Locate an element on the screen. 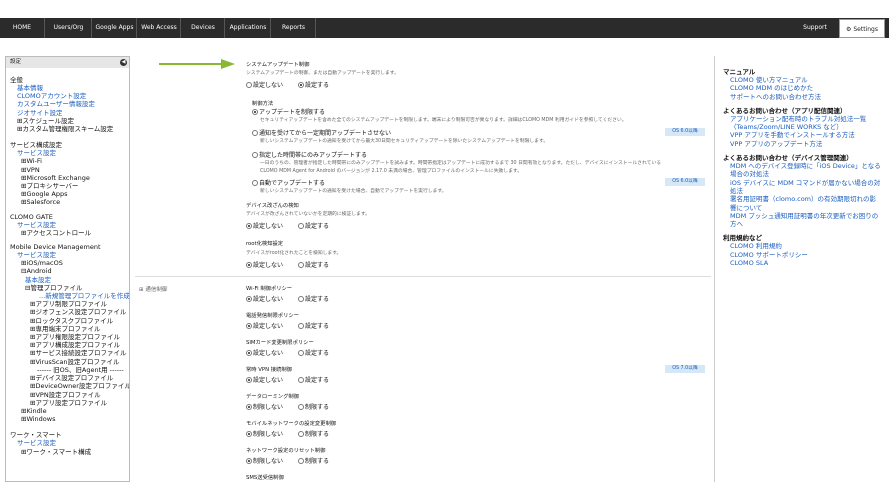 This screenshot has height=500, width=889. help-link: VPP アプリを手動でインストールする方法 is located at coordinates (805, 135).